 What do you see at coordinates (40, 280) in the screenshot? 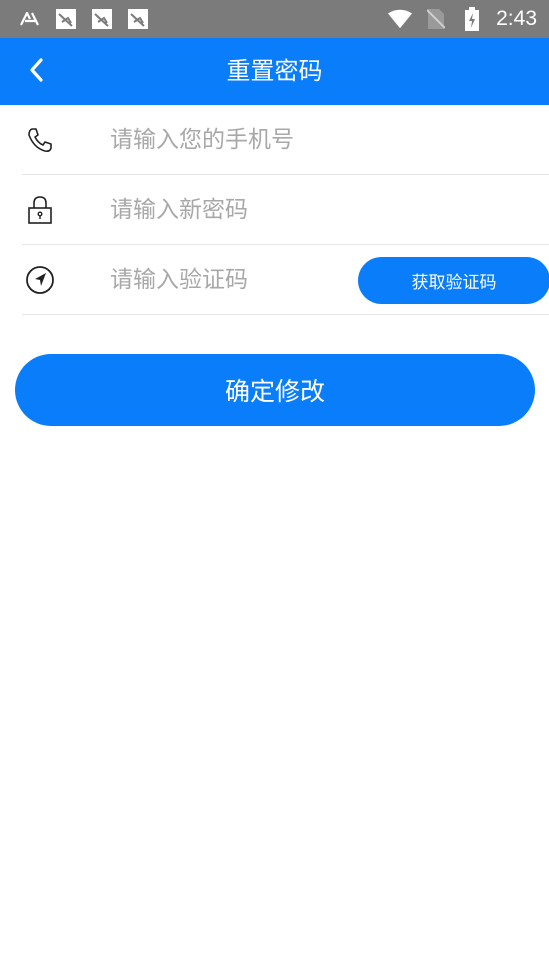
I see `navigation-arrow-icon` at bounding box center [40, 280].